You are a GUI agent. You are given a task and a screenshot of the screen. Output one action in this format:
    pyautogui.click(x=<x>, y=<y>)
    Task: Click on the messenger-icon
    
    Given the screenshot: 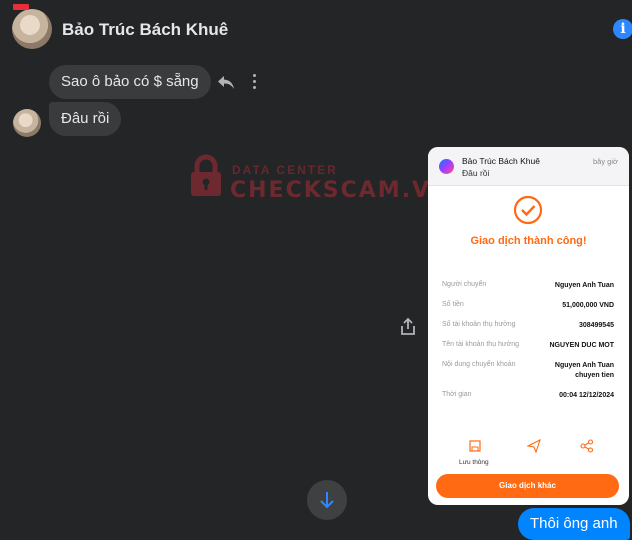 What is the action you would take?
    pyautogui.click(x=446, y=166)
    